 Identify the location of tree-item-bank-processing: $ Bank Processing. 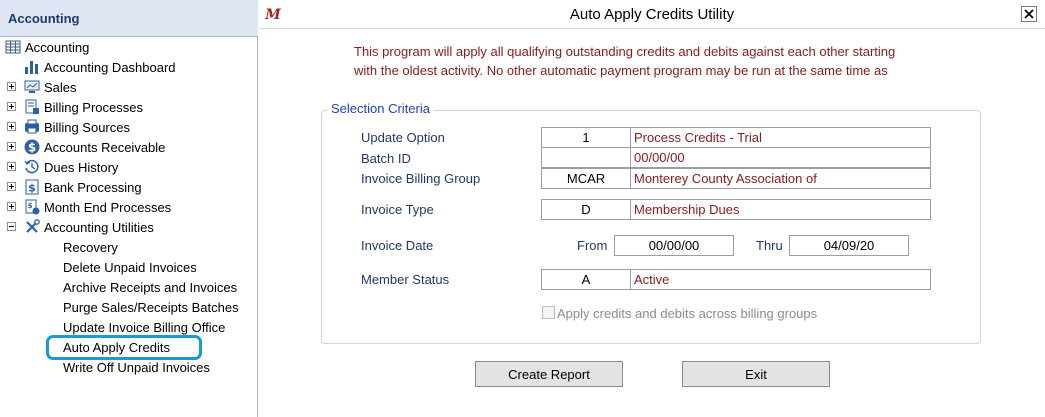
(129, 187).